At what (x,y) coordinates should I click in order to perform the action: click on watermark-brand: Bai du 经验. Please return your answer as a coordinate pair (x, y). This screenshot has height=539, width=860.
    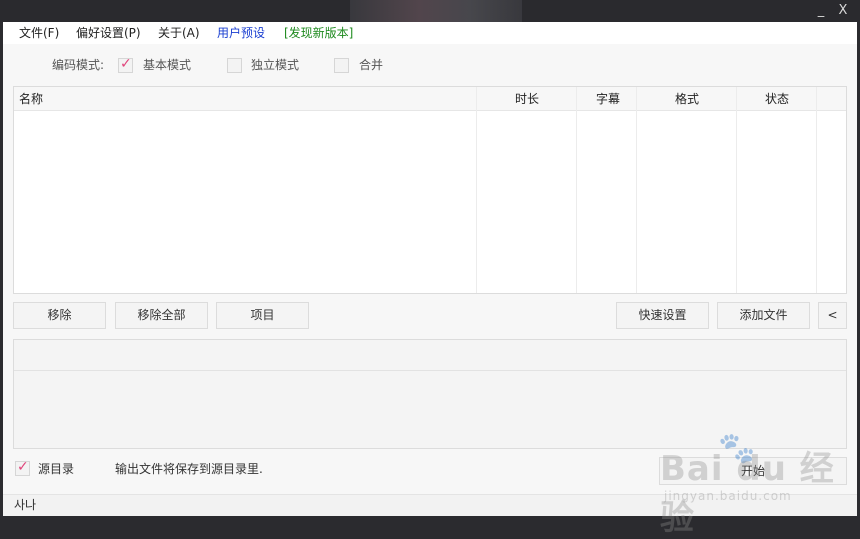
    Looking at the image, I should click on (747, 493).